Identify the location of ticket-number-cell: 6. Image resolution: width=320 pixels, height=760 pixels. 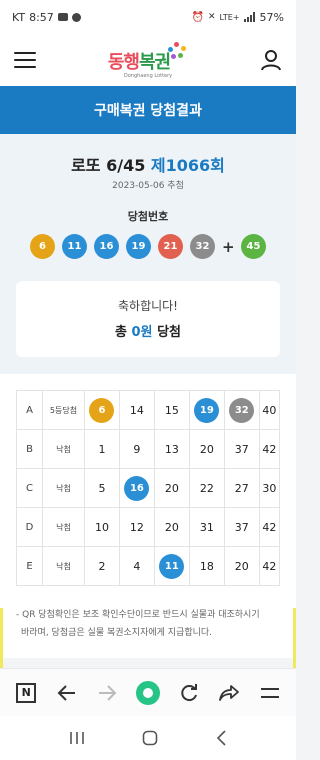
(102, 410).